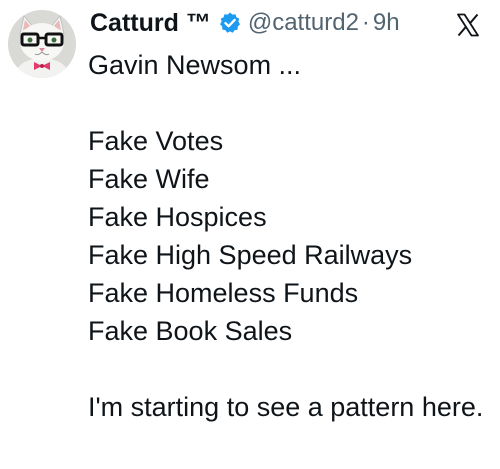  I want to click on timestamp: 9h, so click(386, 23).